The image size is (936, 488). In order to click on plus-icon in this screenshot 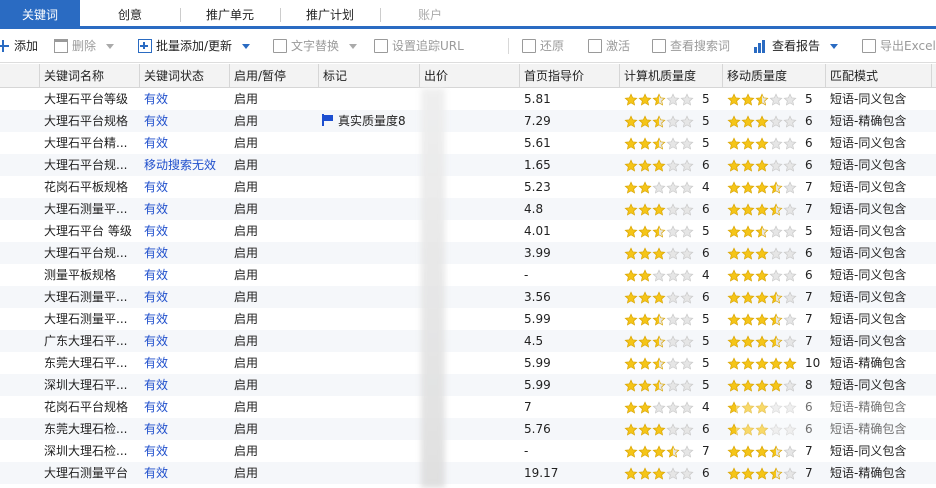, I will do `click(5, 46)`.